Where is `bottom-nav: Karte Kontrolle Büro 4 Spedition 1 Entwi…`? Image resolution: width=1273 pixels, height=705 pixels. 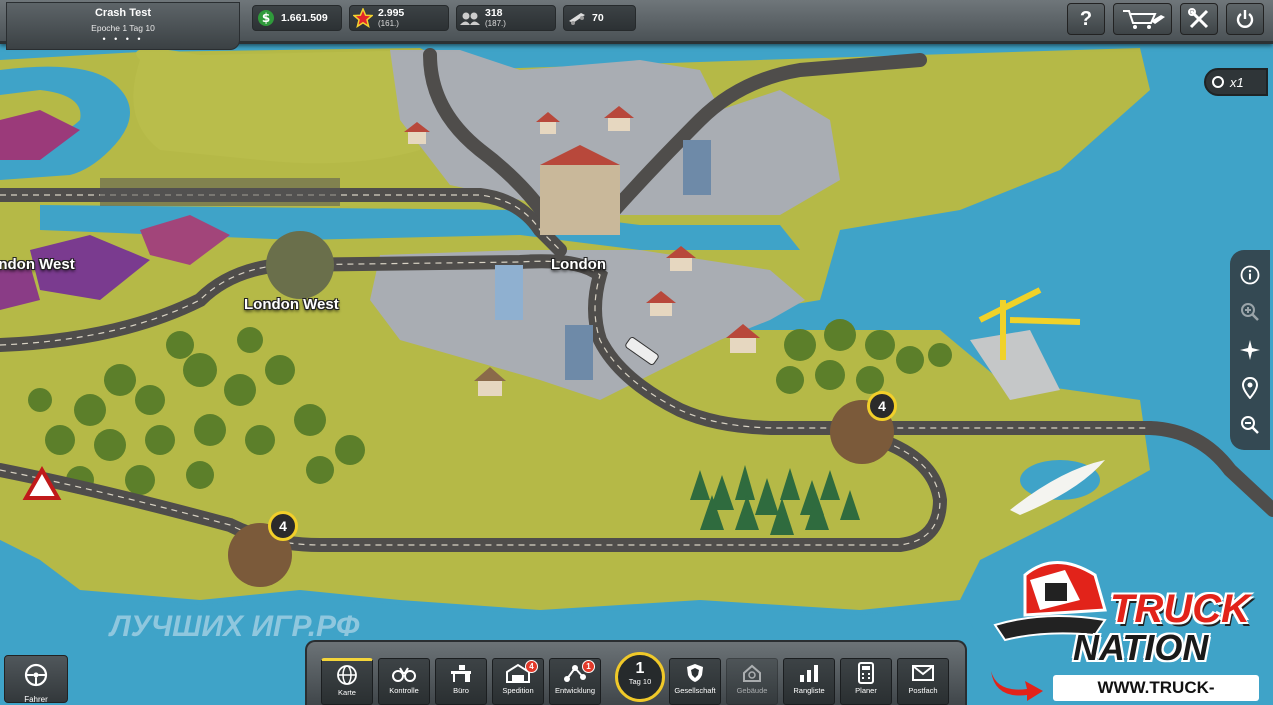 bottom-nav: Karte Kontrolle Büro 4 Spedition 1 Entwi… is located at coordinates (636, 672).